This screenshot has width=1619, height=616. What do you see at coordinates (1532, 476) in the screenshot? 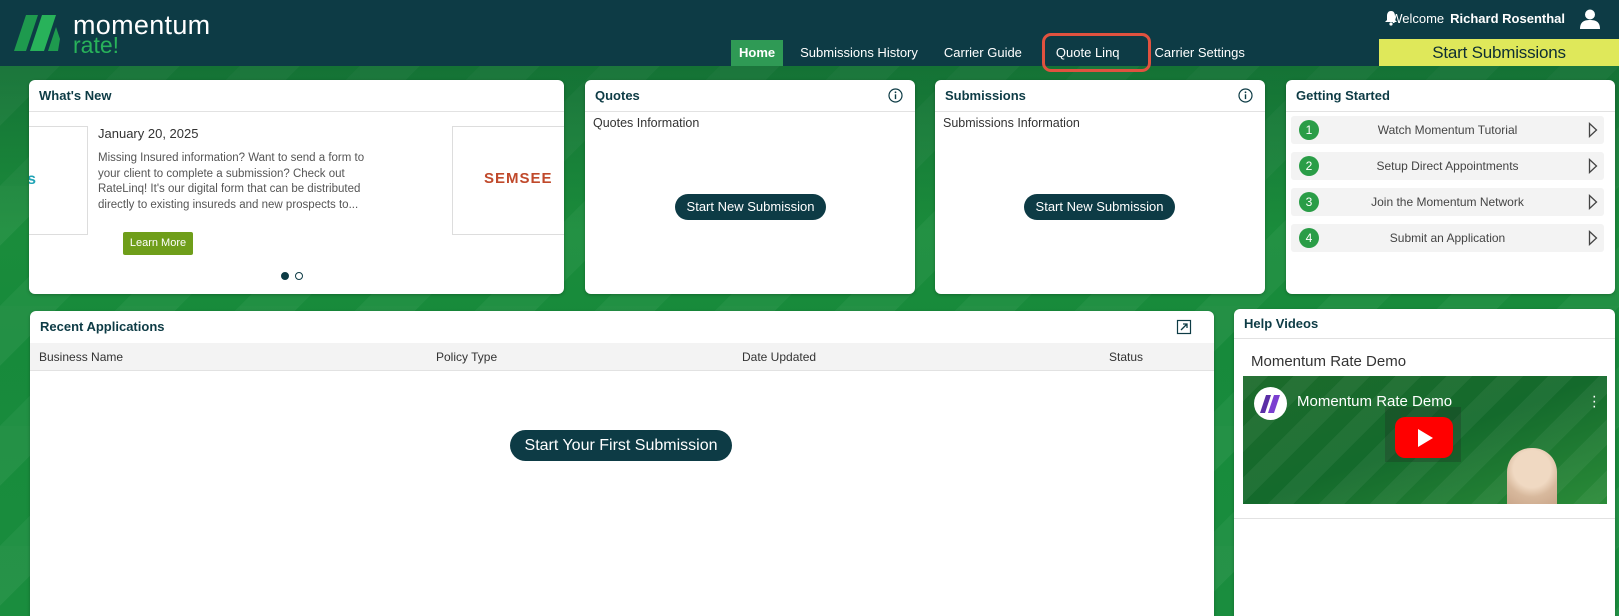
I see `presenter-thumbnail` at bounding box center [1532, 476].